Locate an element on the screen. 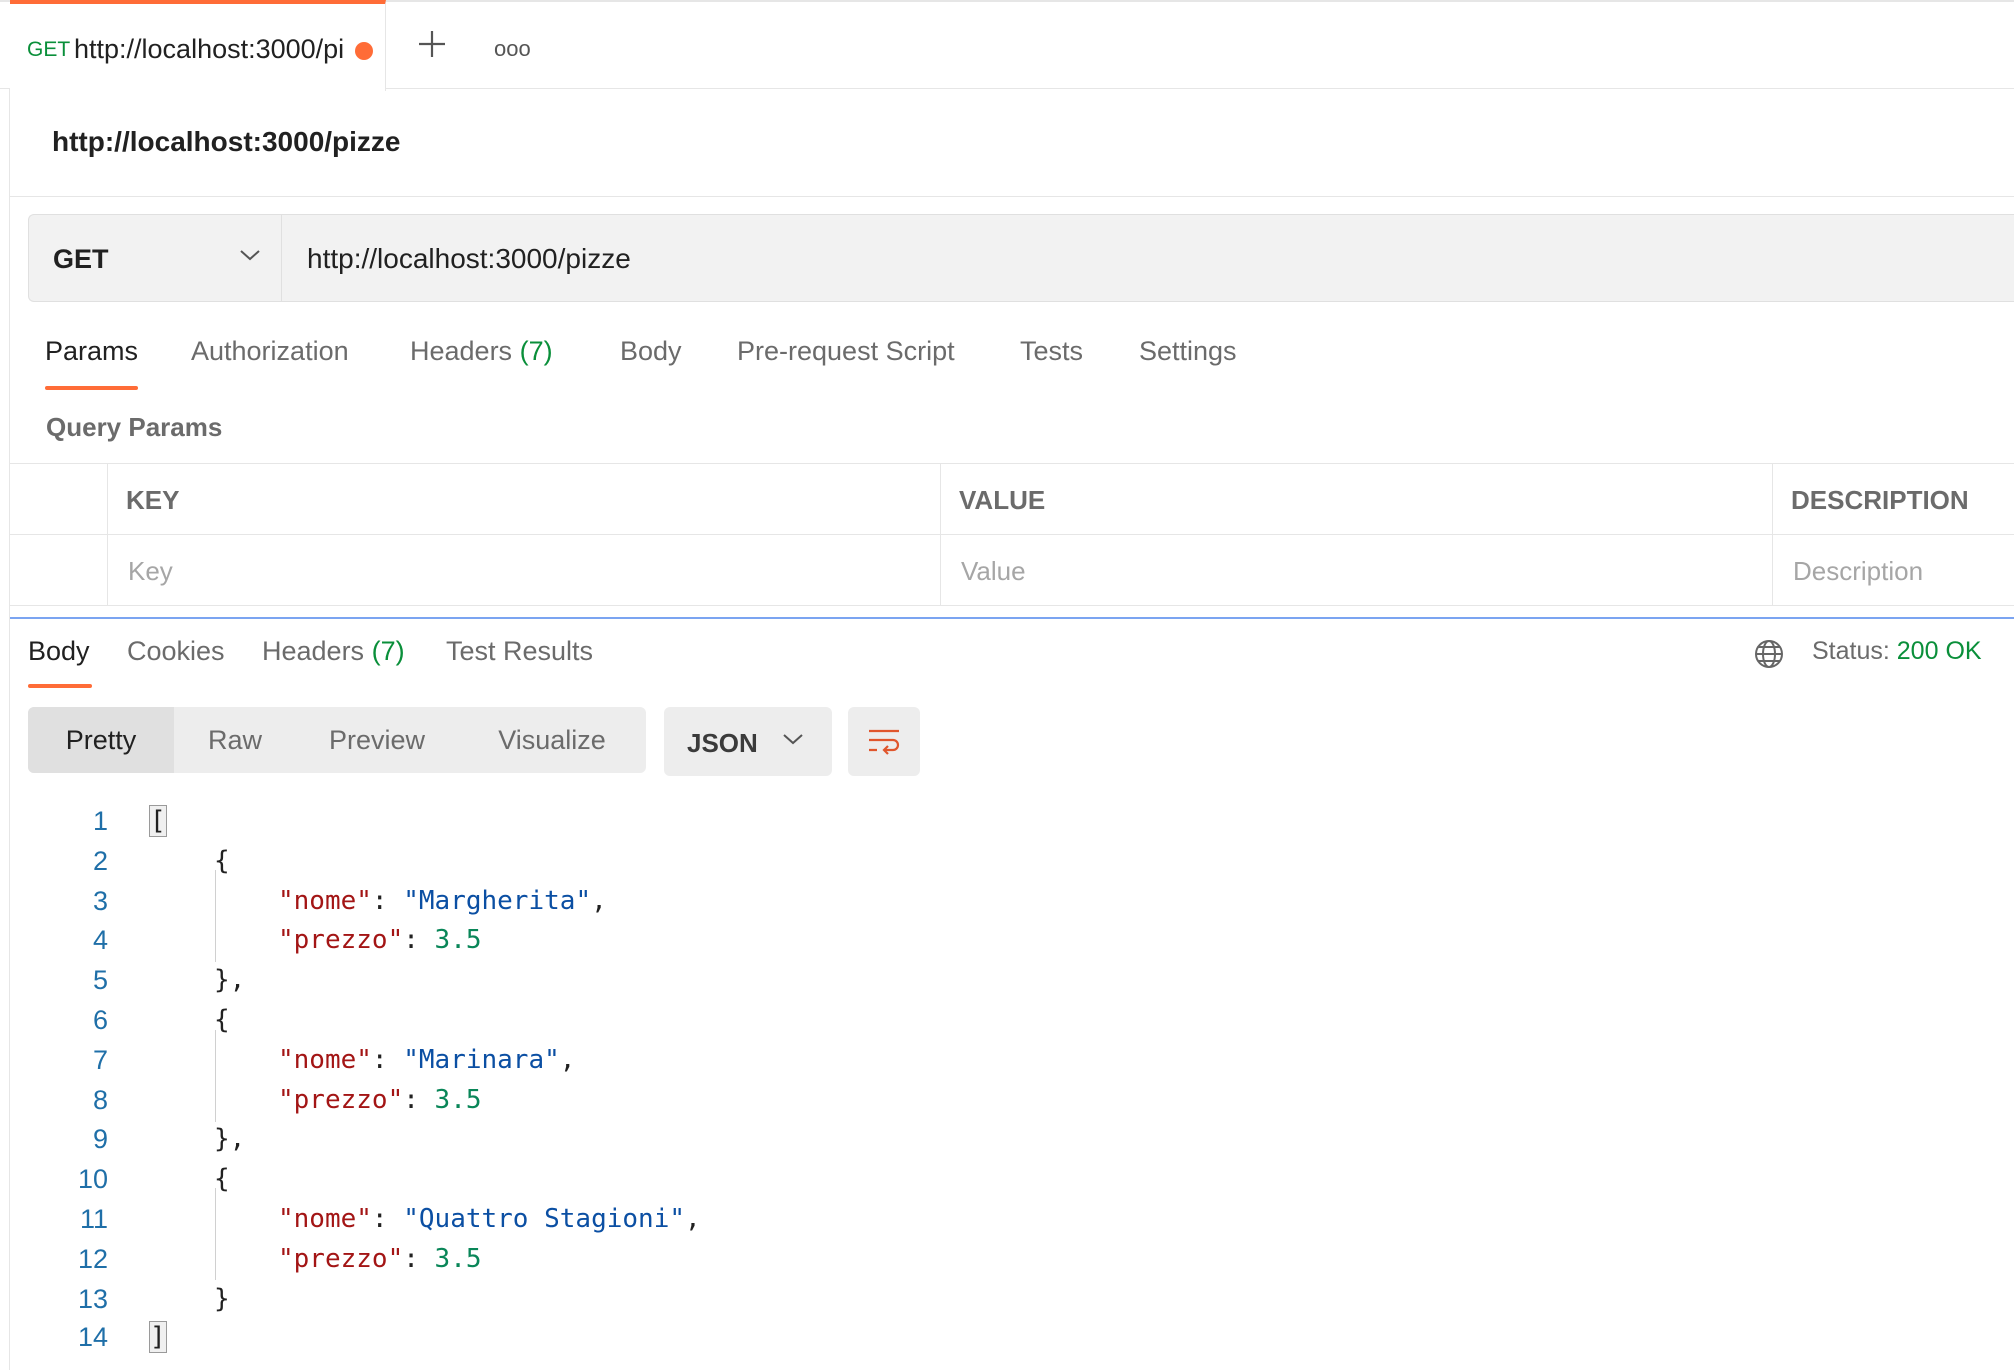 The image size is (2014, 1370). plus-icon is located at coordinates (432, 44).